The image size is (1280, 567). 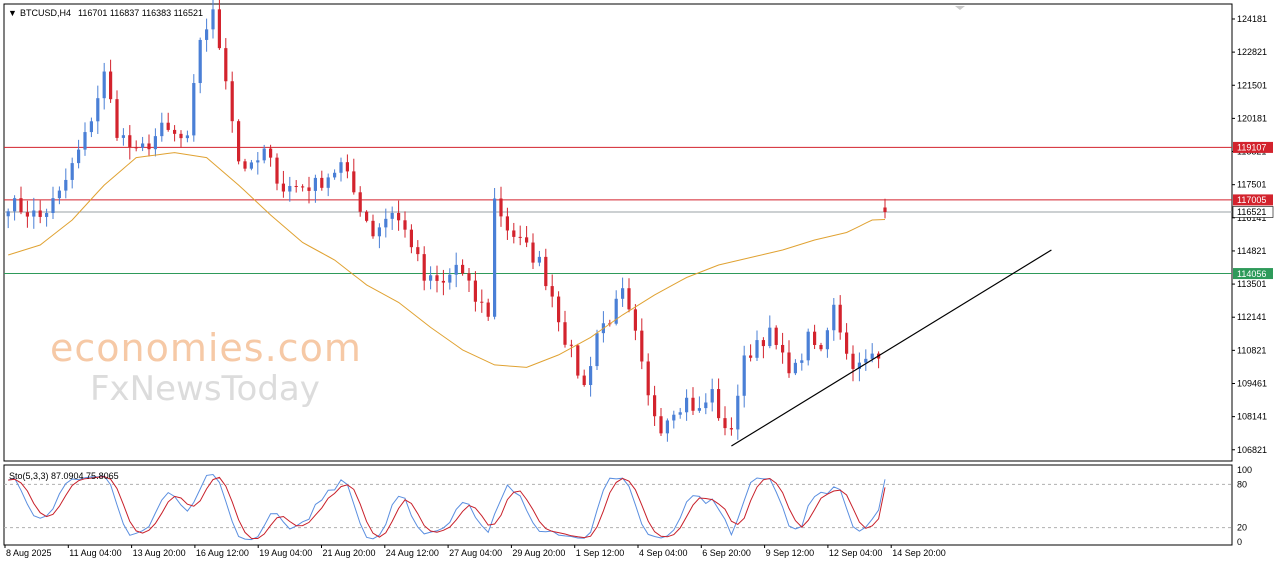 What do you see at coordinates (222, 553) in the screenshot?
I see `x-tick-label: 16 Aug 12:00` at bounding box center [222, 553].